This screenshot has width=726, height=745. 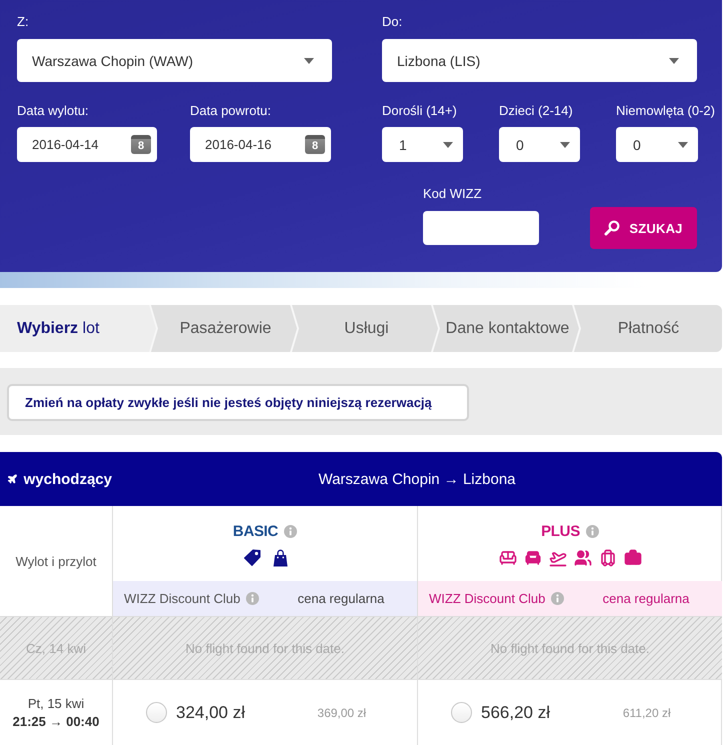 What do you see at coordinates (665, 111) in the screenshot?
I see `field-label: Niemowlęta (0-2)` at bounding box center [665, 111].